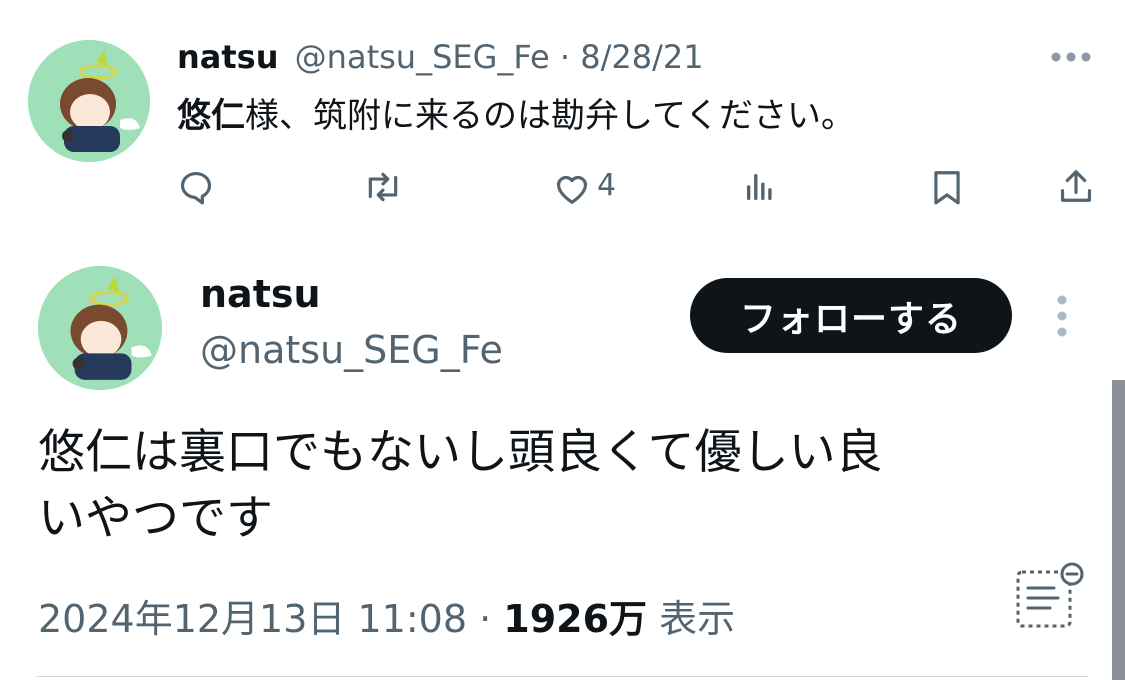  Describe the element at coordinates (260, 294) in the screenshot. I see `tweet-display-name: natsu` at that location.